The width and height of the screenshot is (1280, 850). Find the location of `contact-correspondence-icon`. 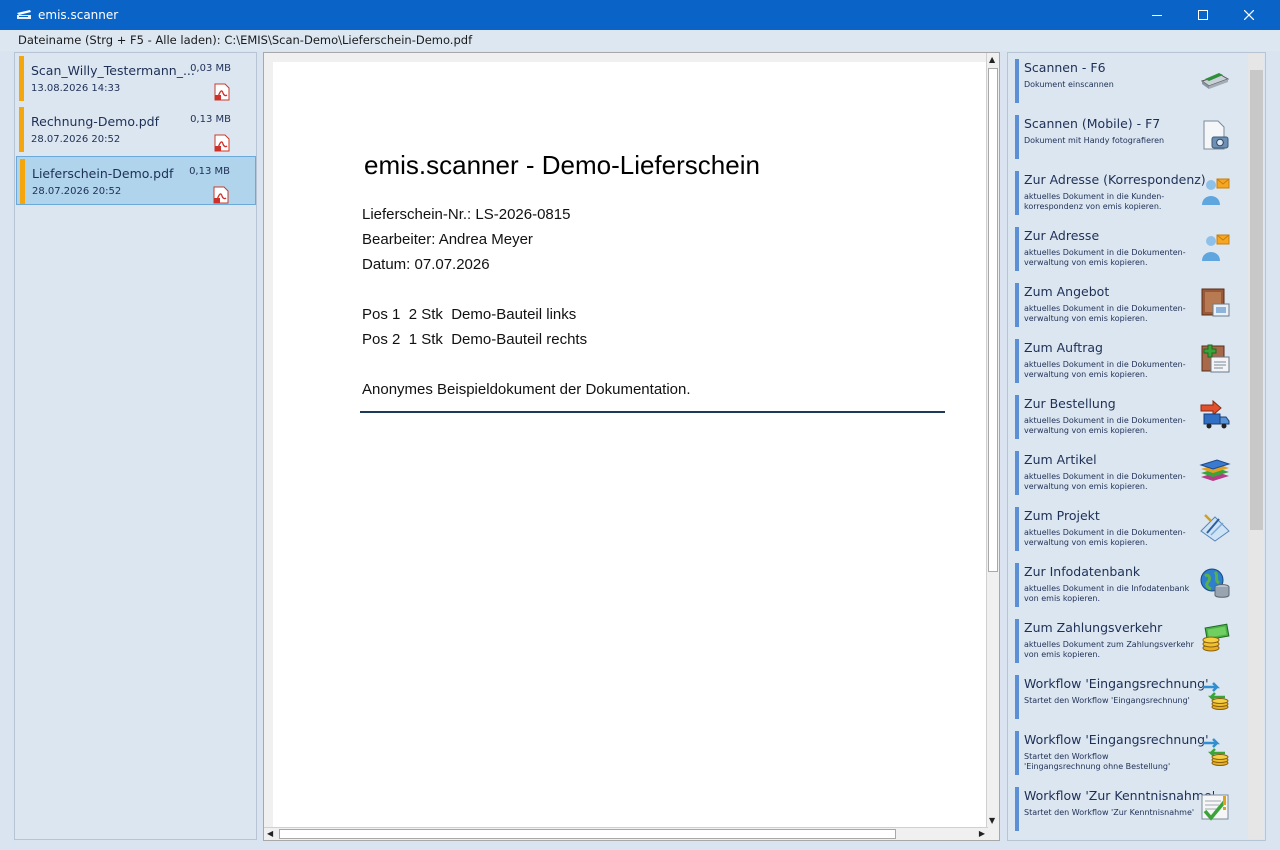

contact-correspondence-icon is located at coordinates (1216, 191).